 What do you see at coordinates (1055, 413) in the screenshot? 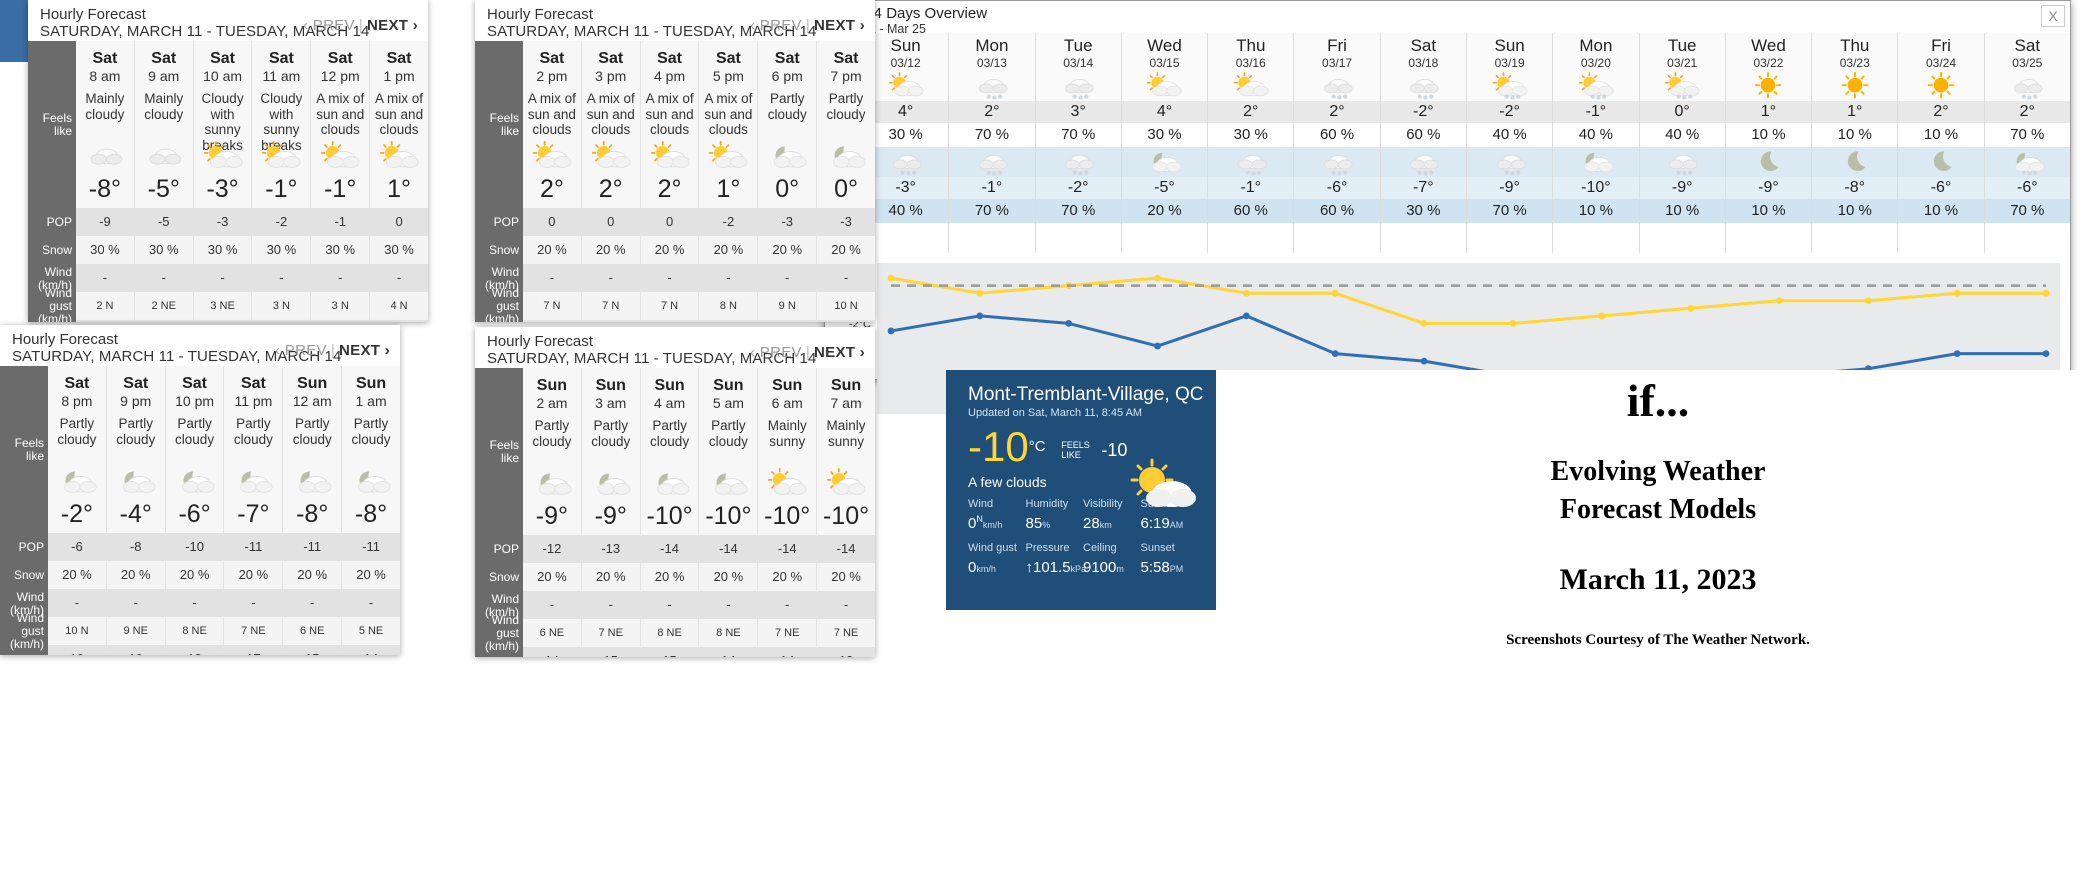
I see `updated-timestamp: Updated on Sat, March 11, 8:45 AM` at bounding box center [1055, 413].